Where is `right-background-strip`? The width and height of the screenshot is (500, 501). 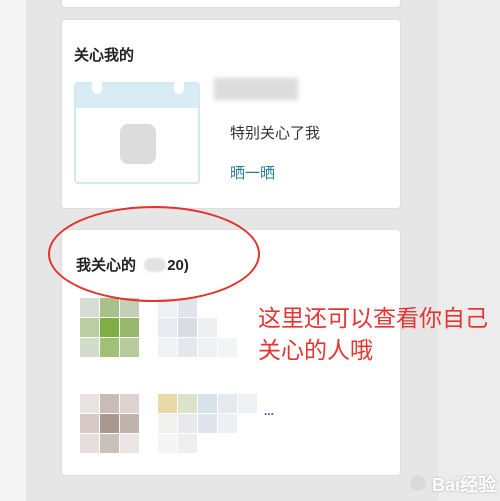 right-background-strip is located at coordinates (469, 250).